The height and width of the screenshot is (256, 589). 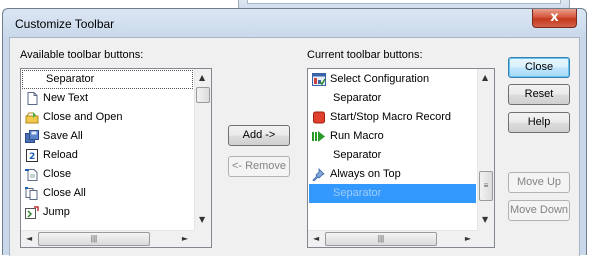 I want to click on reload-icon: 2, so click(x=32, y=155).